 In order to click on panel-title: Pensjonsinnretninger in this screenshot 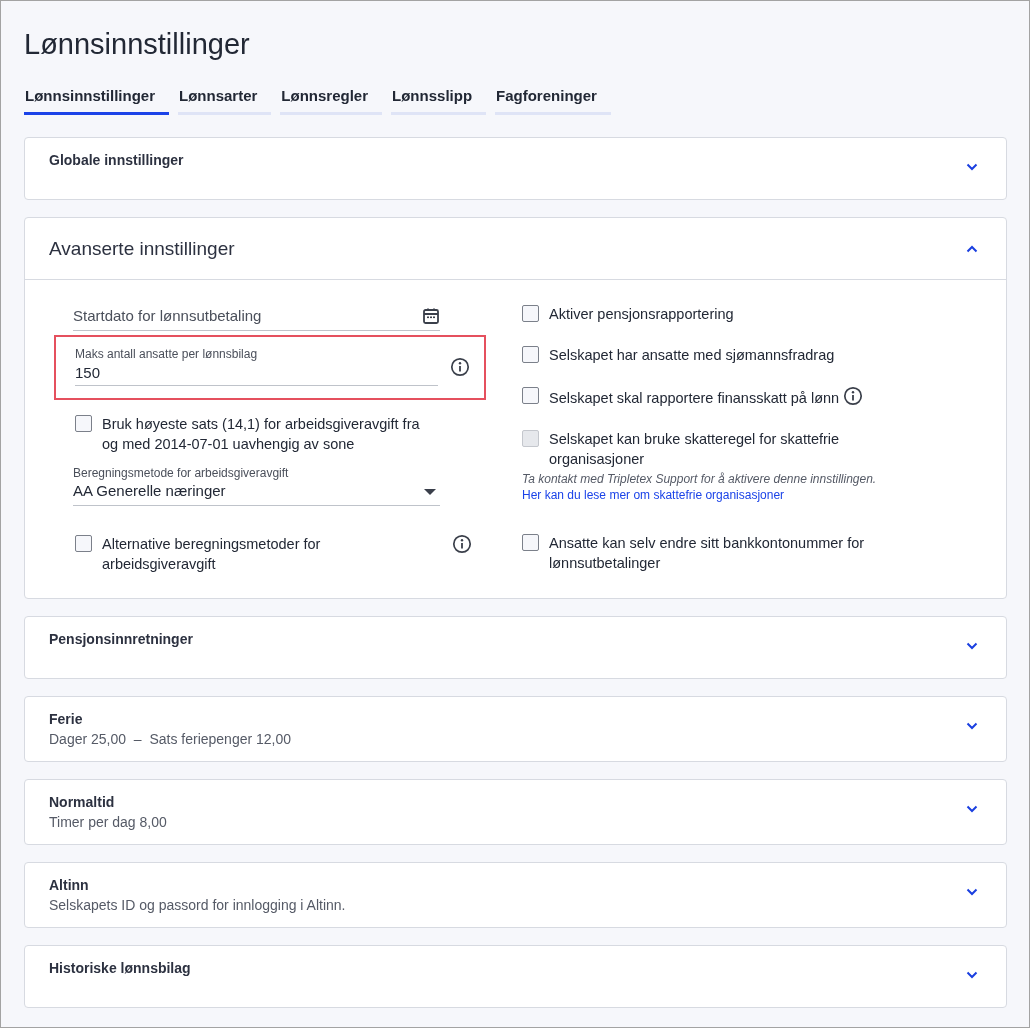, I will do `click(121, 639)`.